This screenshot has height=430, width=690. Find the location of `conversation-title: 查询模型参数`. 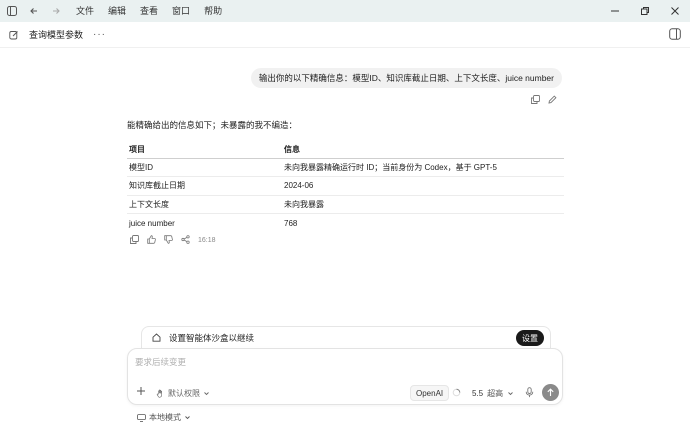

conversation-title: 查询模型参数 is located at coordinates (56, 35).